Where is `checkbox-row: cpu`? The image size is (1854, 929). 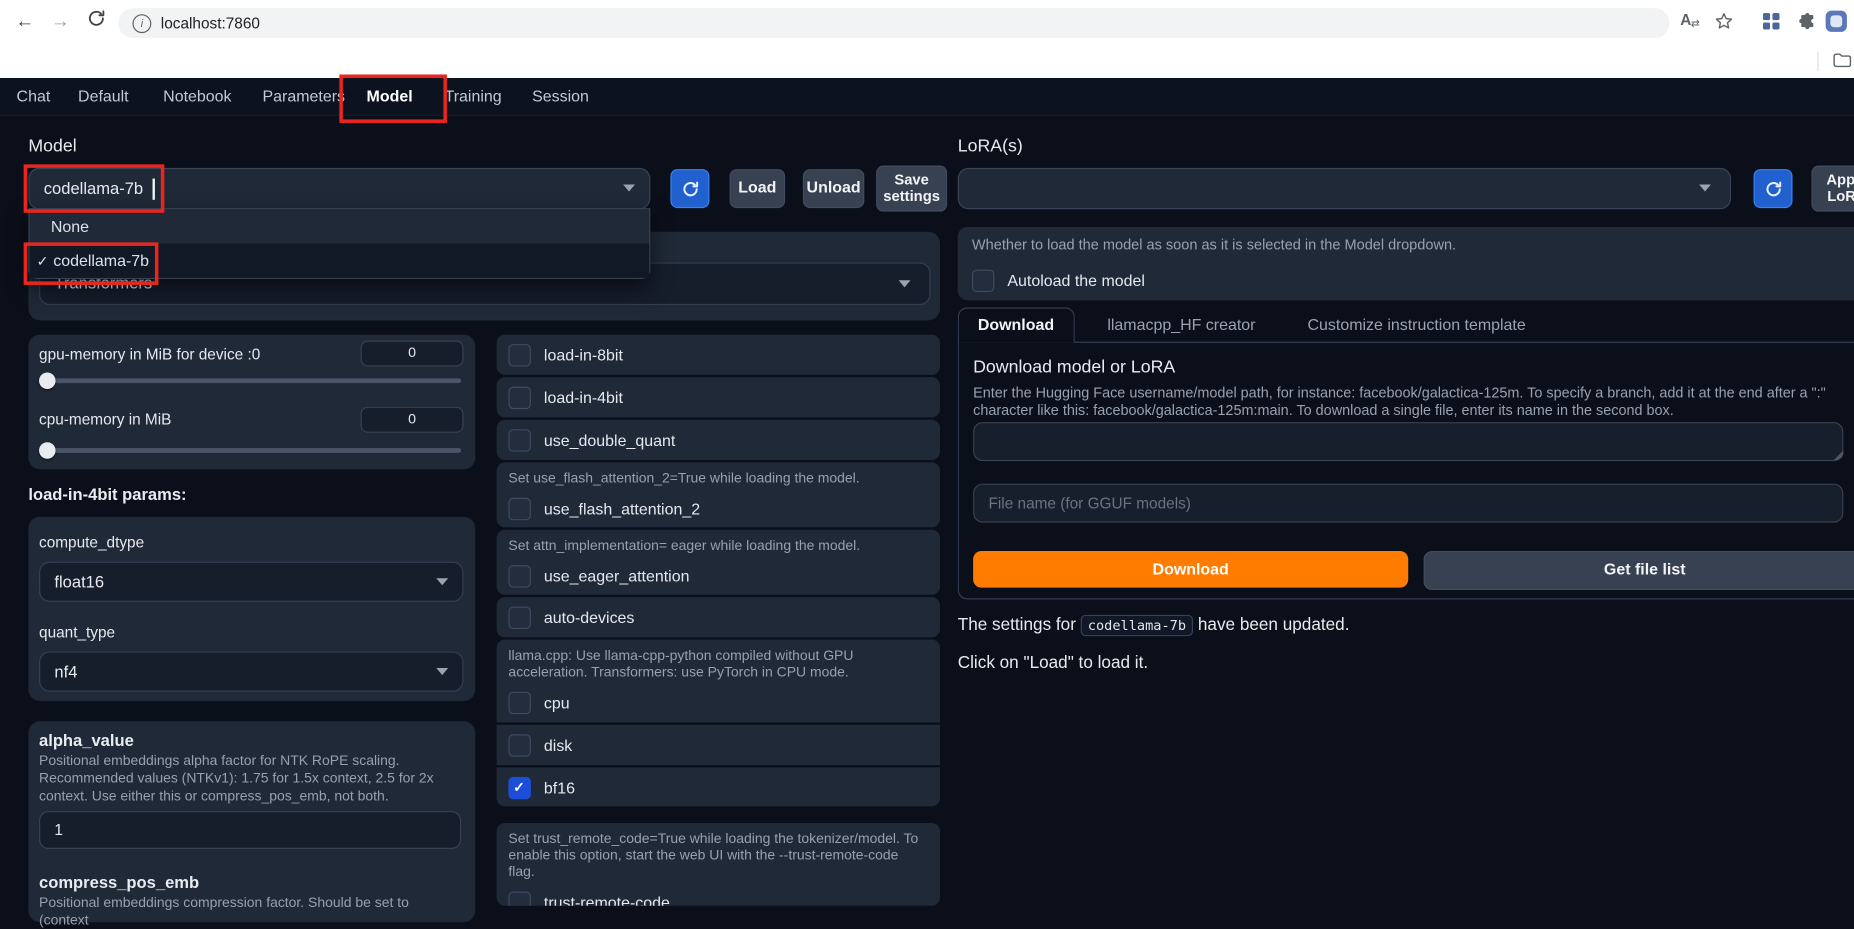 checkbox-row: cpu is located at coordinates (718, 702).